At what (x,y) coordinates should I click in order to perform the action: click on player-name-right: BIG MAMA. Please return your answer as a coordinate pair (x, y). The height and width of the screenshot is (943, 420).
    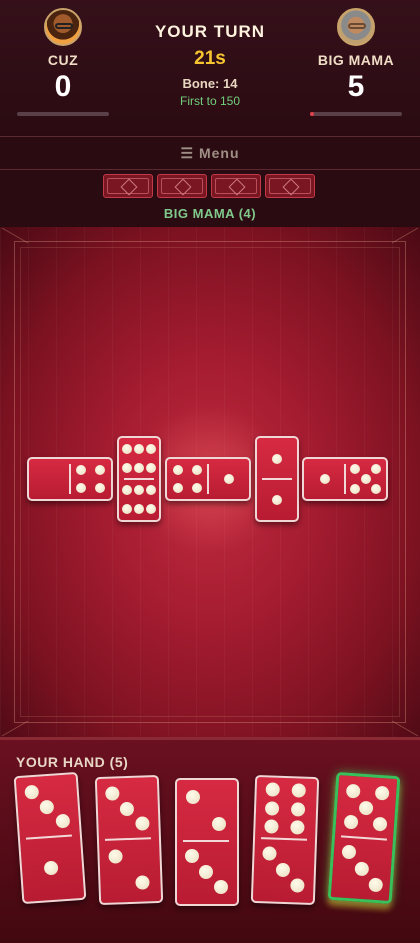
    Looking at the image, I should click on (356, 60).